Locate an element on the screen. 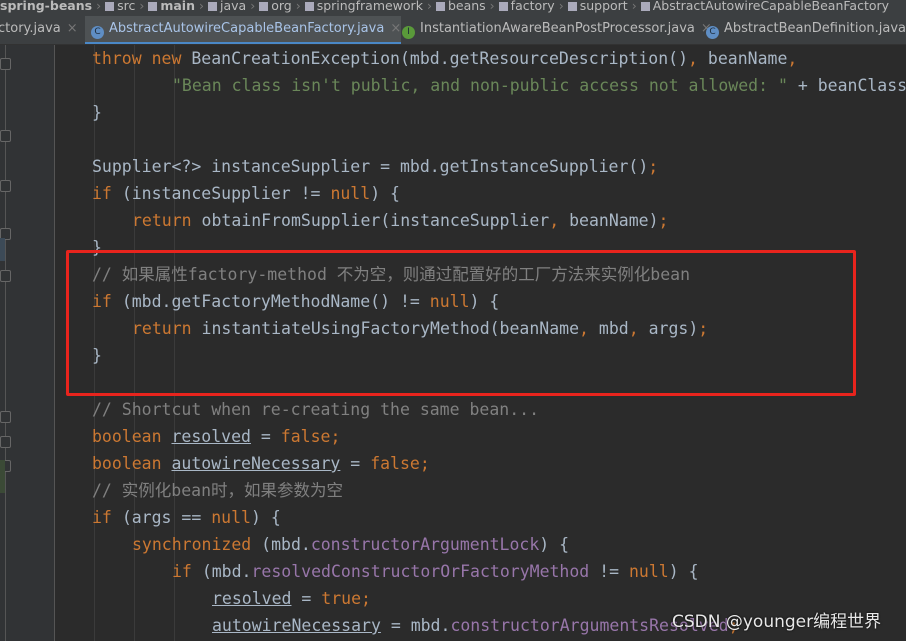 This screenshot has height=641, width=906. tab-ctory-java: ctory.java × is located at coordinates (39, 30).